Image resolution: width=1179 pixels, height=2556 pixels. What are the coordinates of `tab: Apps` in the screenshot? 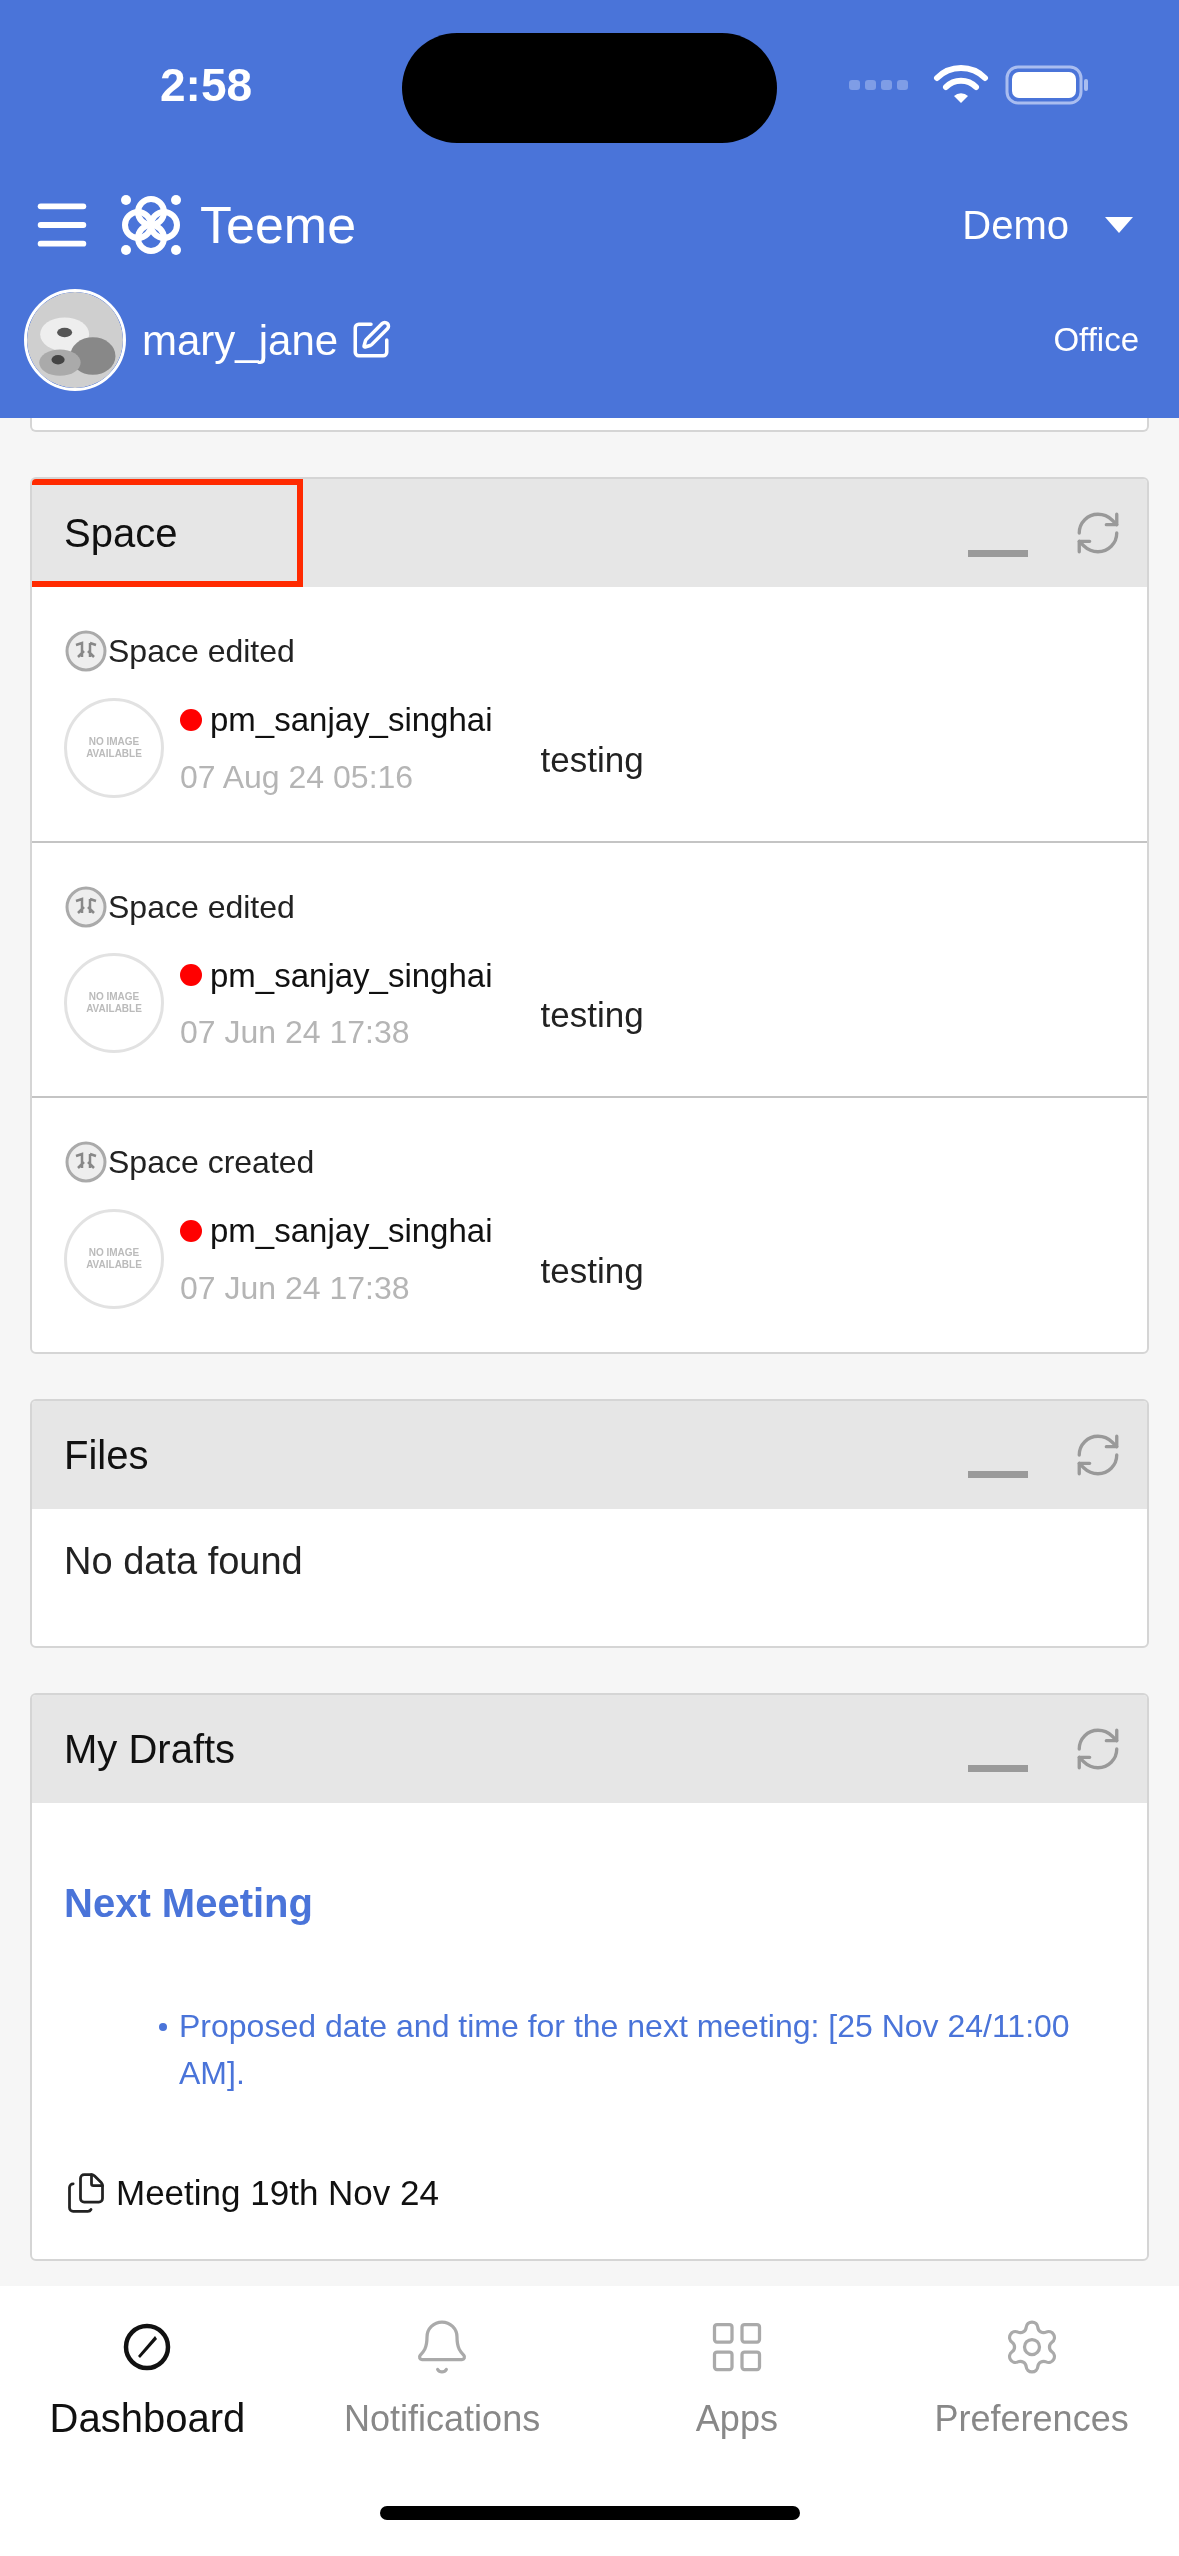 It's located at (737, 2390).